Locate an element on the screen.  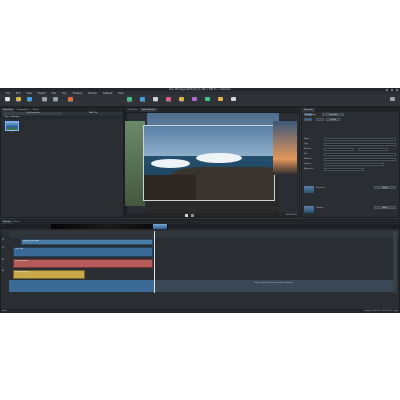
logging-button: Logging is located at coordinates (129, 100).